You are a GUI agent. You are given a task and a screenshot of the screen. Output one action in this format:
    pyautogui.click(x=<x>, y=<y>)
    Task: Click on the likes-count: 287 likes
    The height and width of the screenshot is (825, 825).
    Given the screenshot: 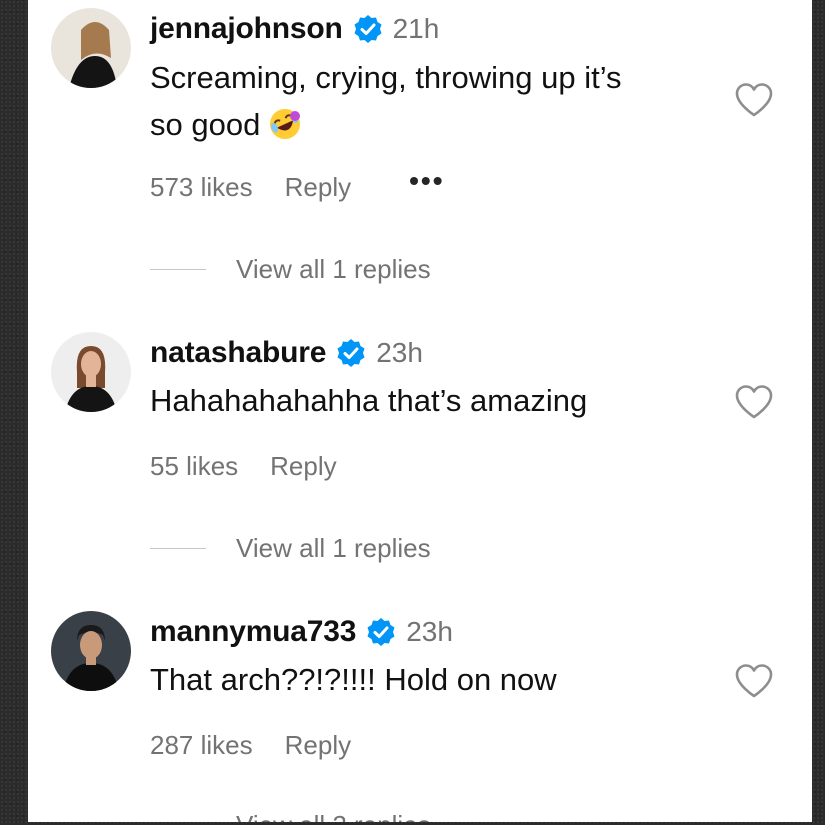 What is the action you would take?
    pyautogui.click(x=201, y=745)
    